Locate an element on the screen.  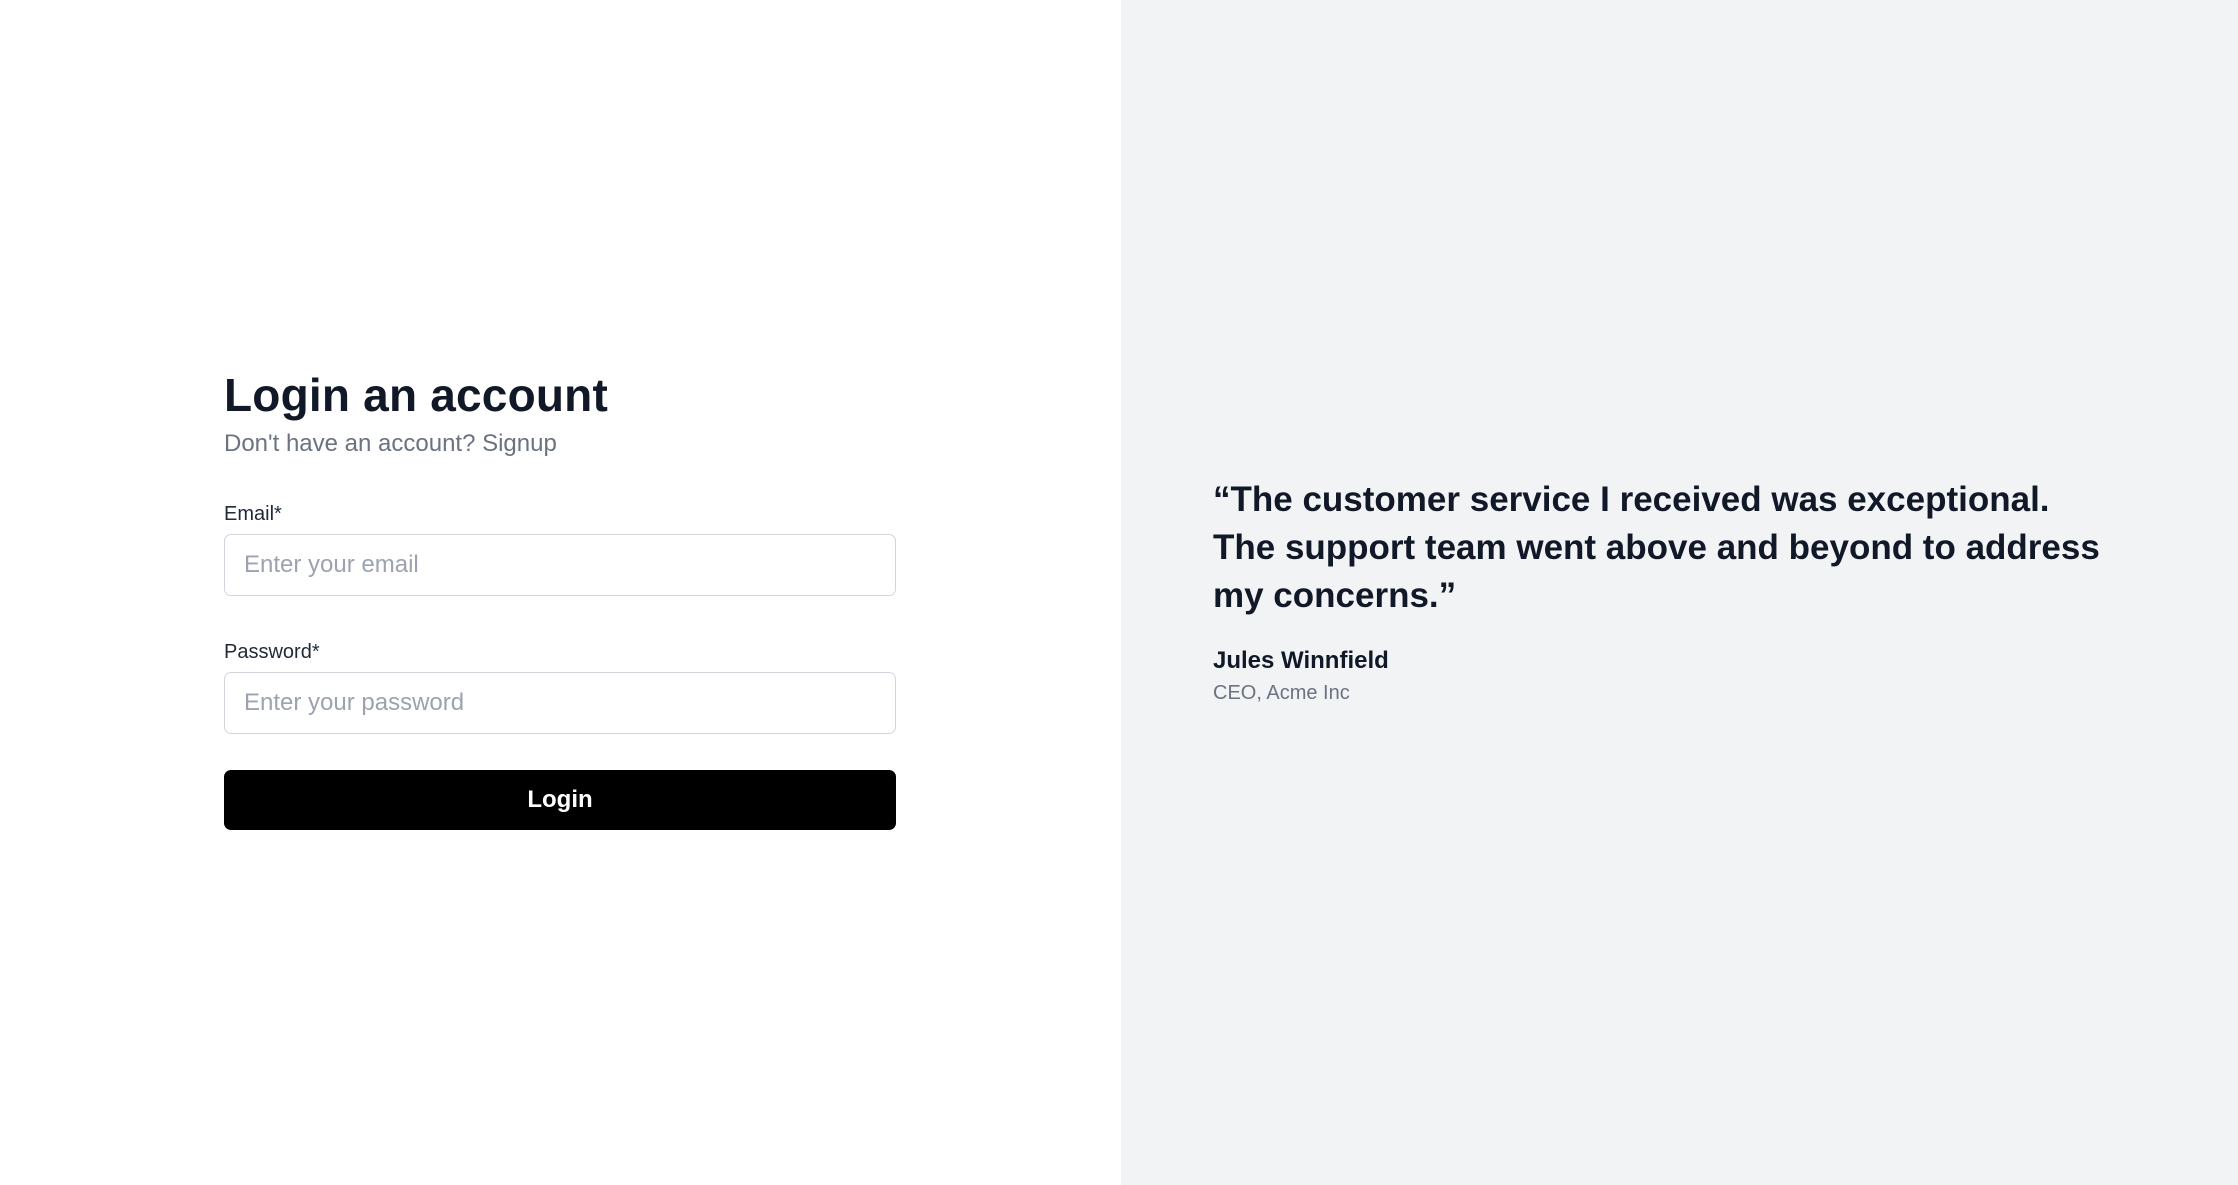
signup-prompt-text: Don't have an account? is located at coordinates (353, 443).